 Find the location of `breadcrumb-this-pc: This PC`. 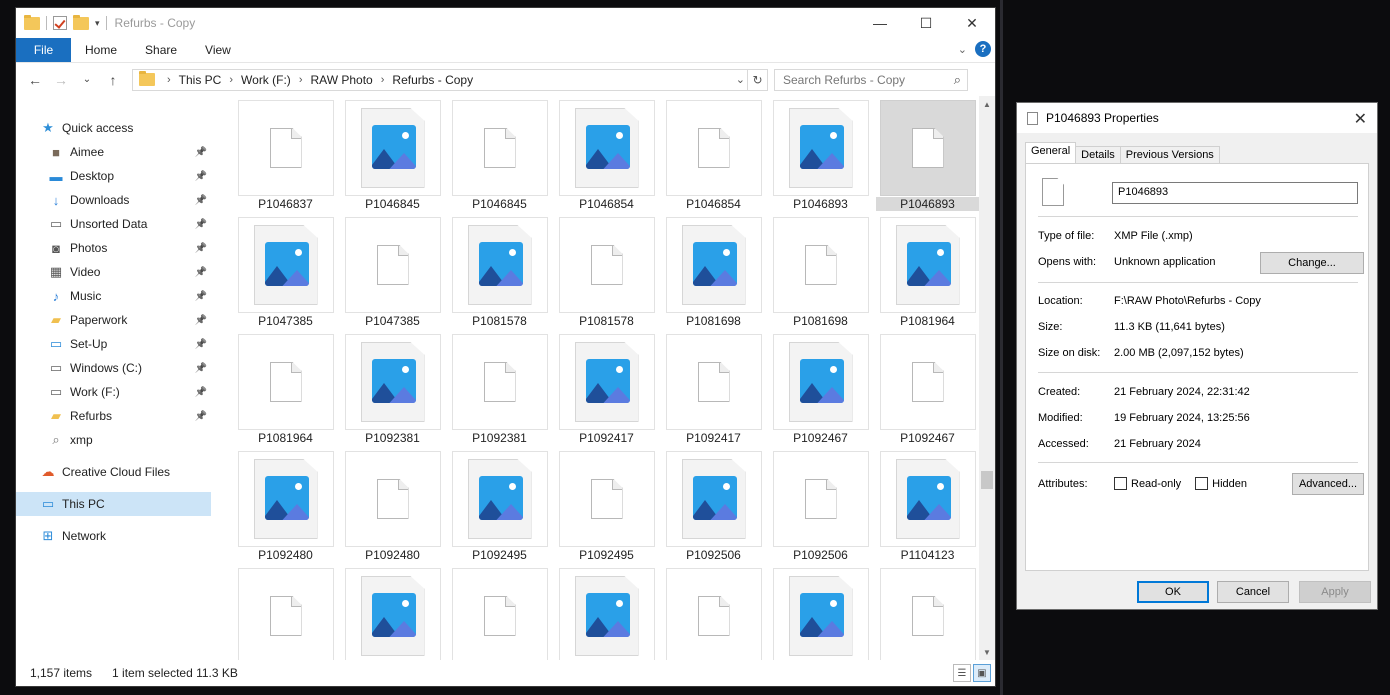

breadcrumb-this-pc: This PC is located at coordinates (200, 80).